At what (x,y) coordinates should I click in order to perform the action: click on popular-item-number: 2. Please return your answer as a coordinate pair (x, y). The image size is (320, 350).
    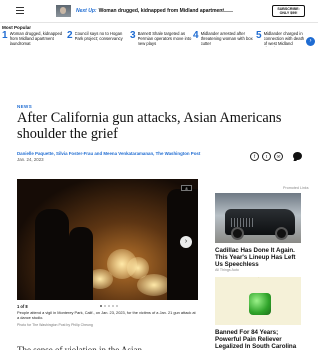
    Looking at the image, I should click on (70, 35).